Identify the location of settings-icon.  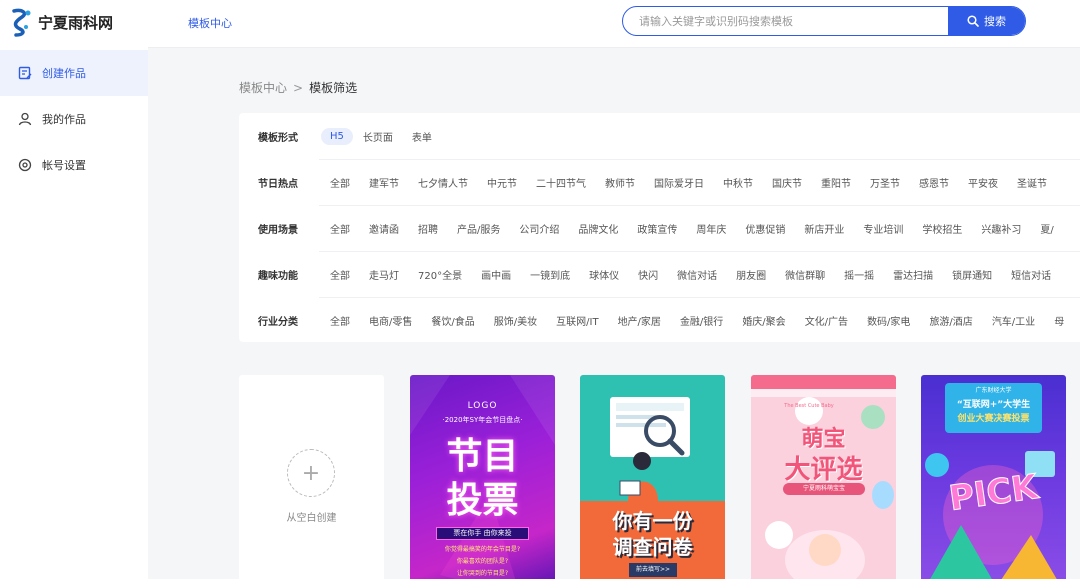
(25, 165).